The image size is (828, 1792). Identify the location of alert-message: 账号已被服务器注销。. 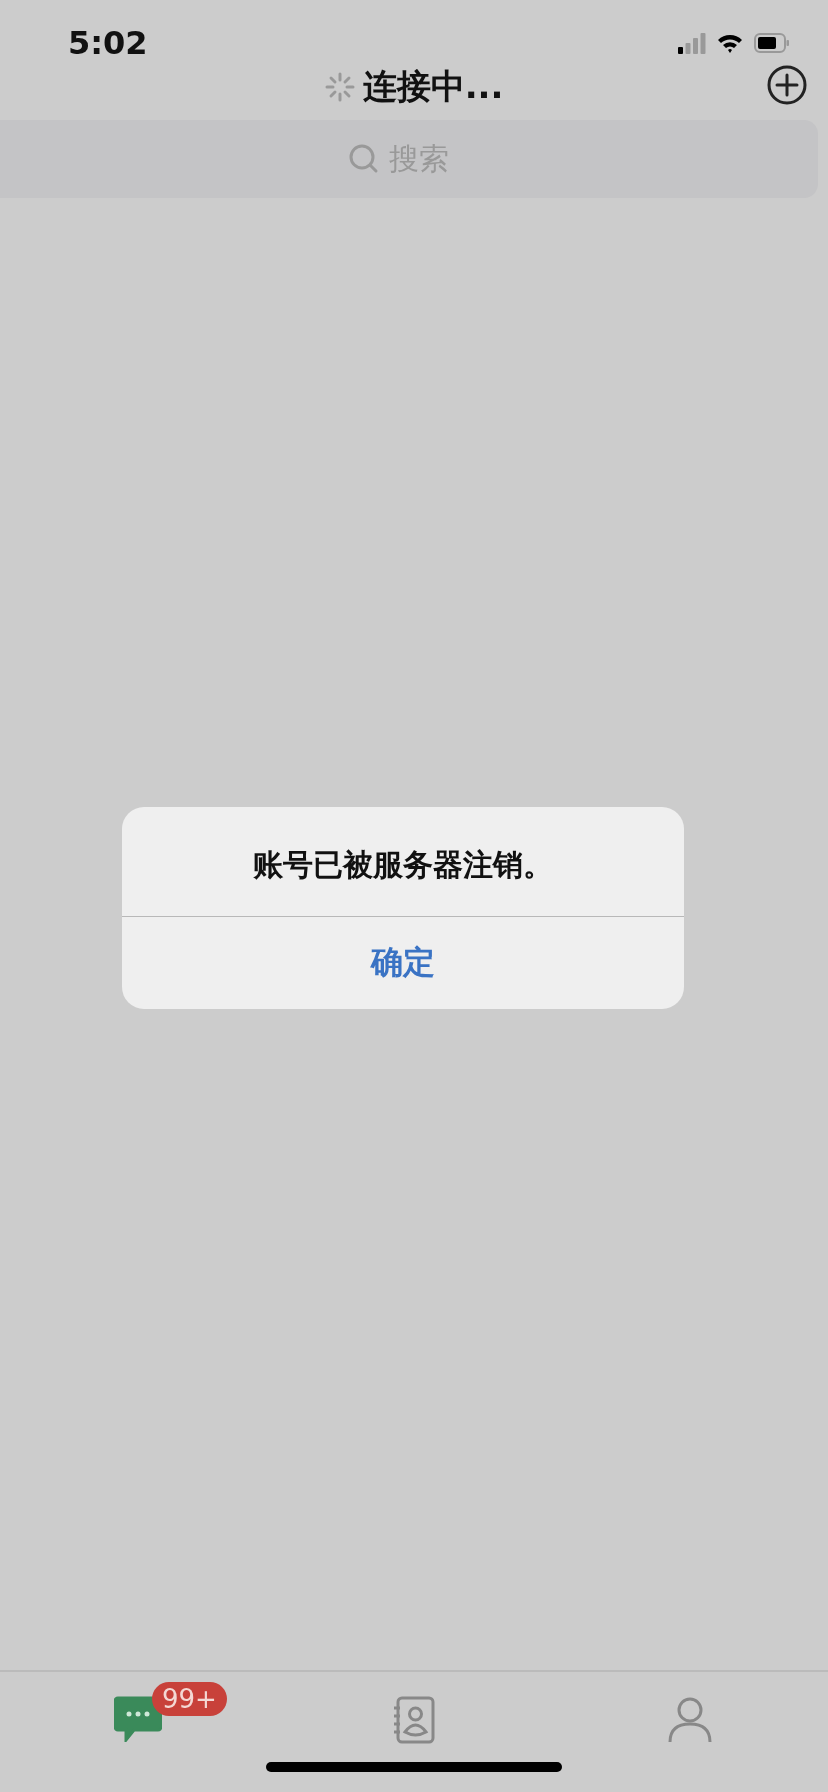
(403, 862).